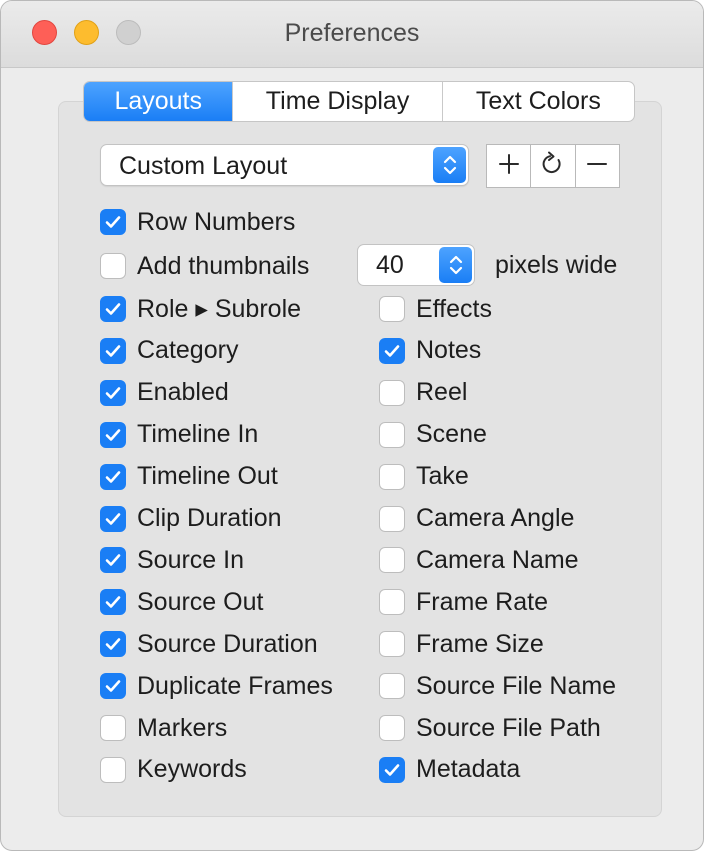 This screenshot has width=708, height=855. What do you see at coordinates (159, 101) in the screenshot?
I see `tab-layouts: Layouts` at bounding box center [159, 101].